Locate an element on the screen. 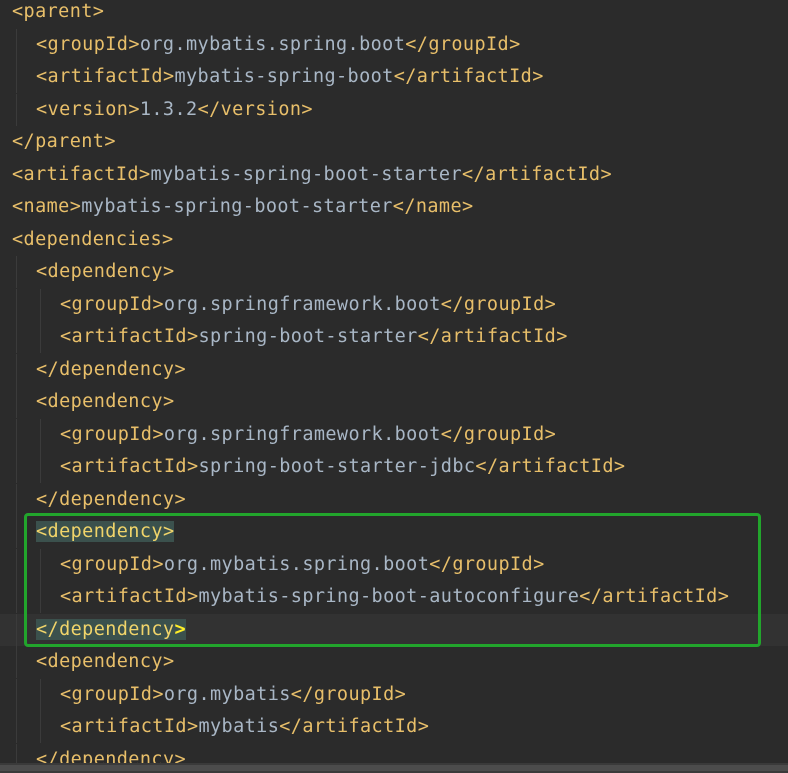 Image resolution: width=788 pixels, height=773 pixels. code-line: </parent> is located at coordinates (394, 142).